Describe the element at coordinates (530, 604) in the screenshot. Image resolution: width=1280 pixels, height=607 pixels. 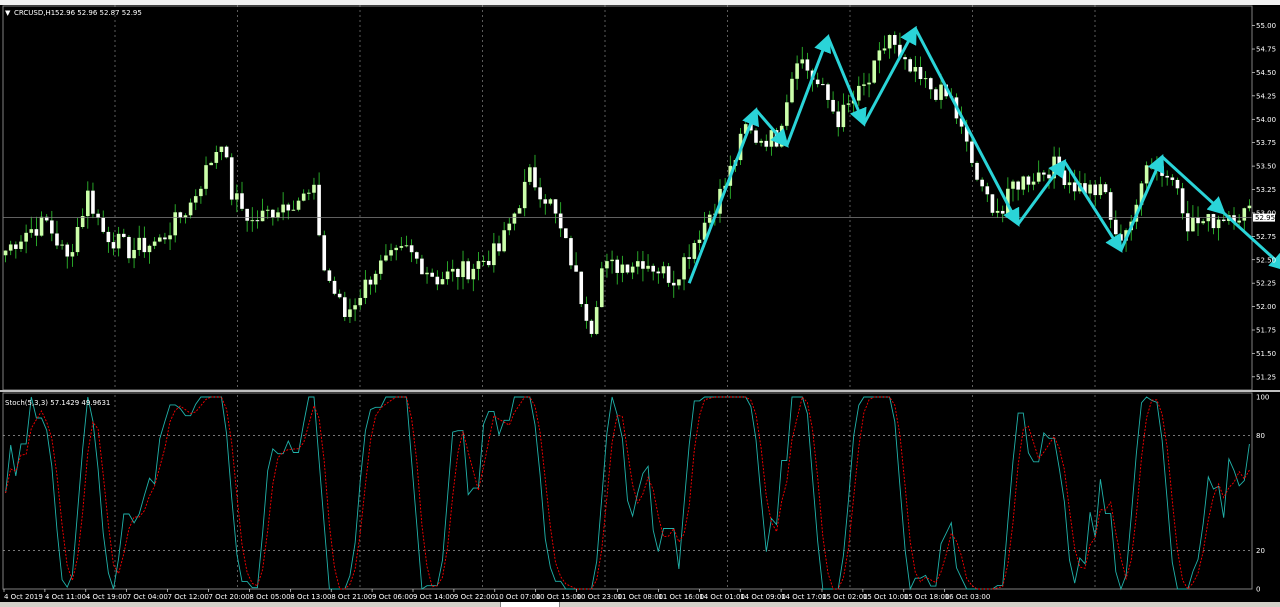
I see `tab-active` at that location.